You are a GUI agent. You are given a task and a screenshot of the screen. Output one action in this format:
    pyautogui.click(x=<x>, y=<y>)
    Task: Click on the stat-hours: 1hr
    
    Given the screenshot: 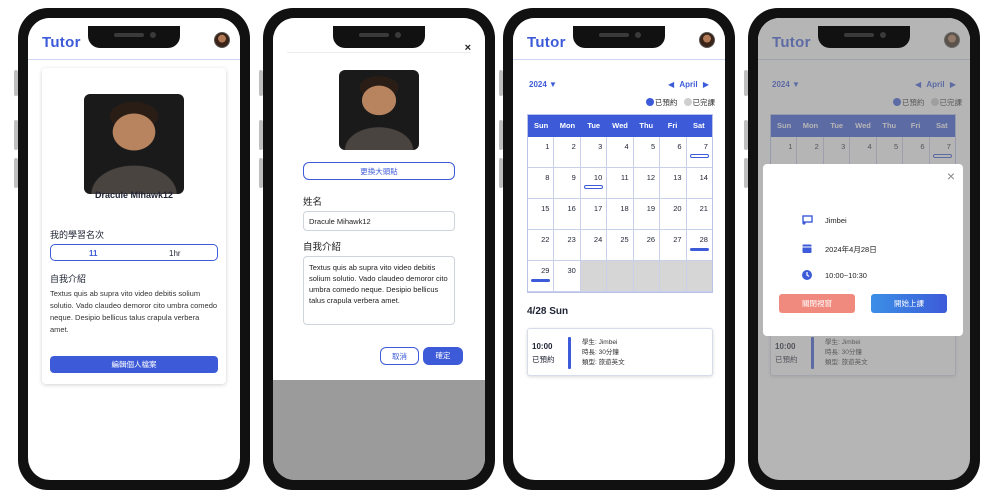 What is the action you would take?
    pyautogui.click(x=175, y=253)
    